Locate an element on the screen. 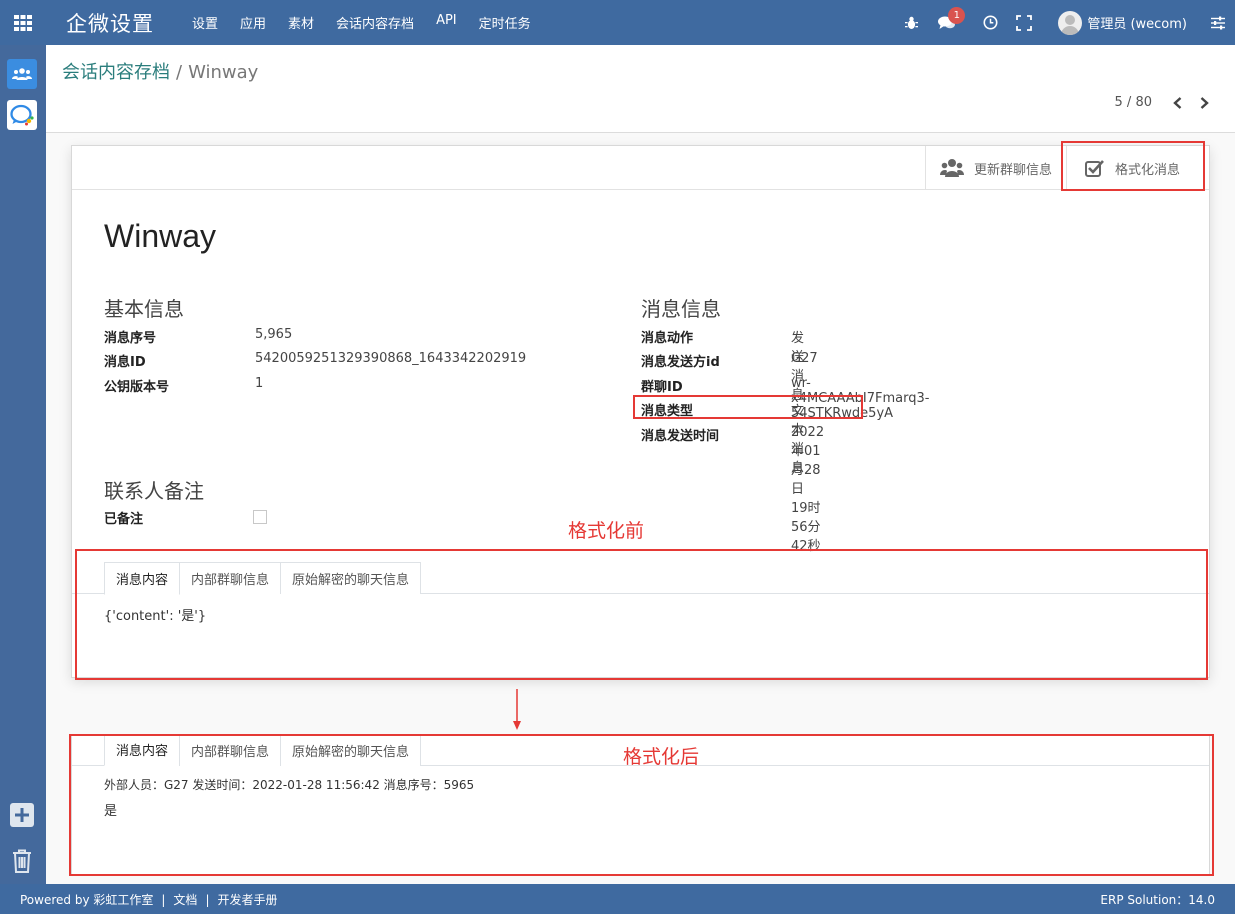 The height and width of the screenshot is (914, 1235). pager-next-button is located at coordinates (1204, 102).